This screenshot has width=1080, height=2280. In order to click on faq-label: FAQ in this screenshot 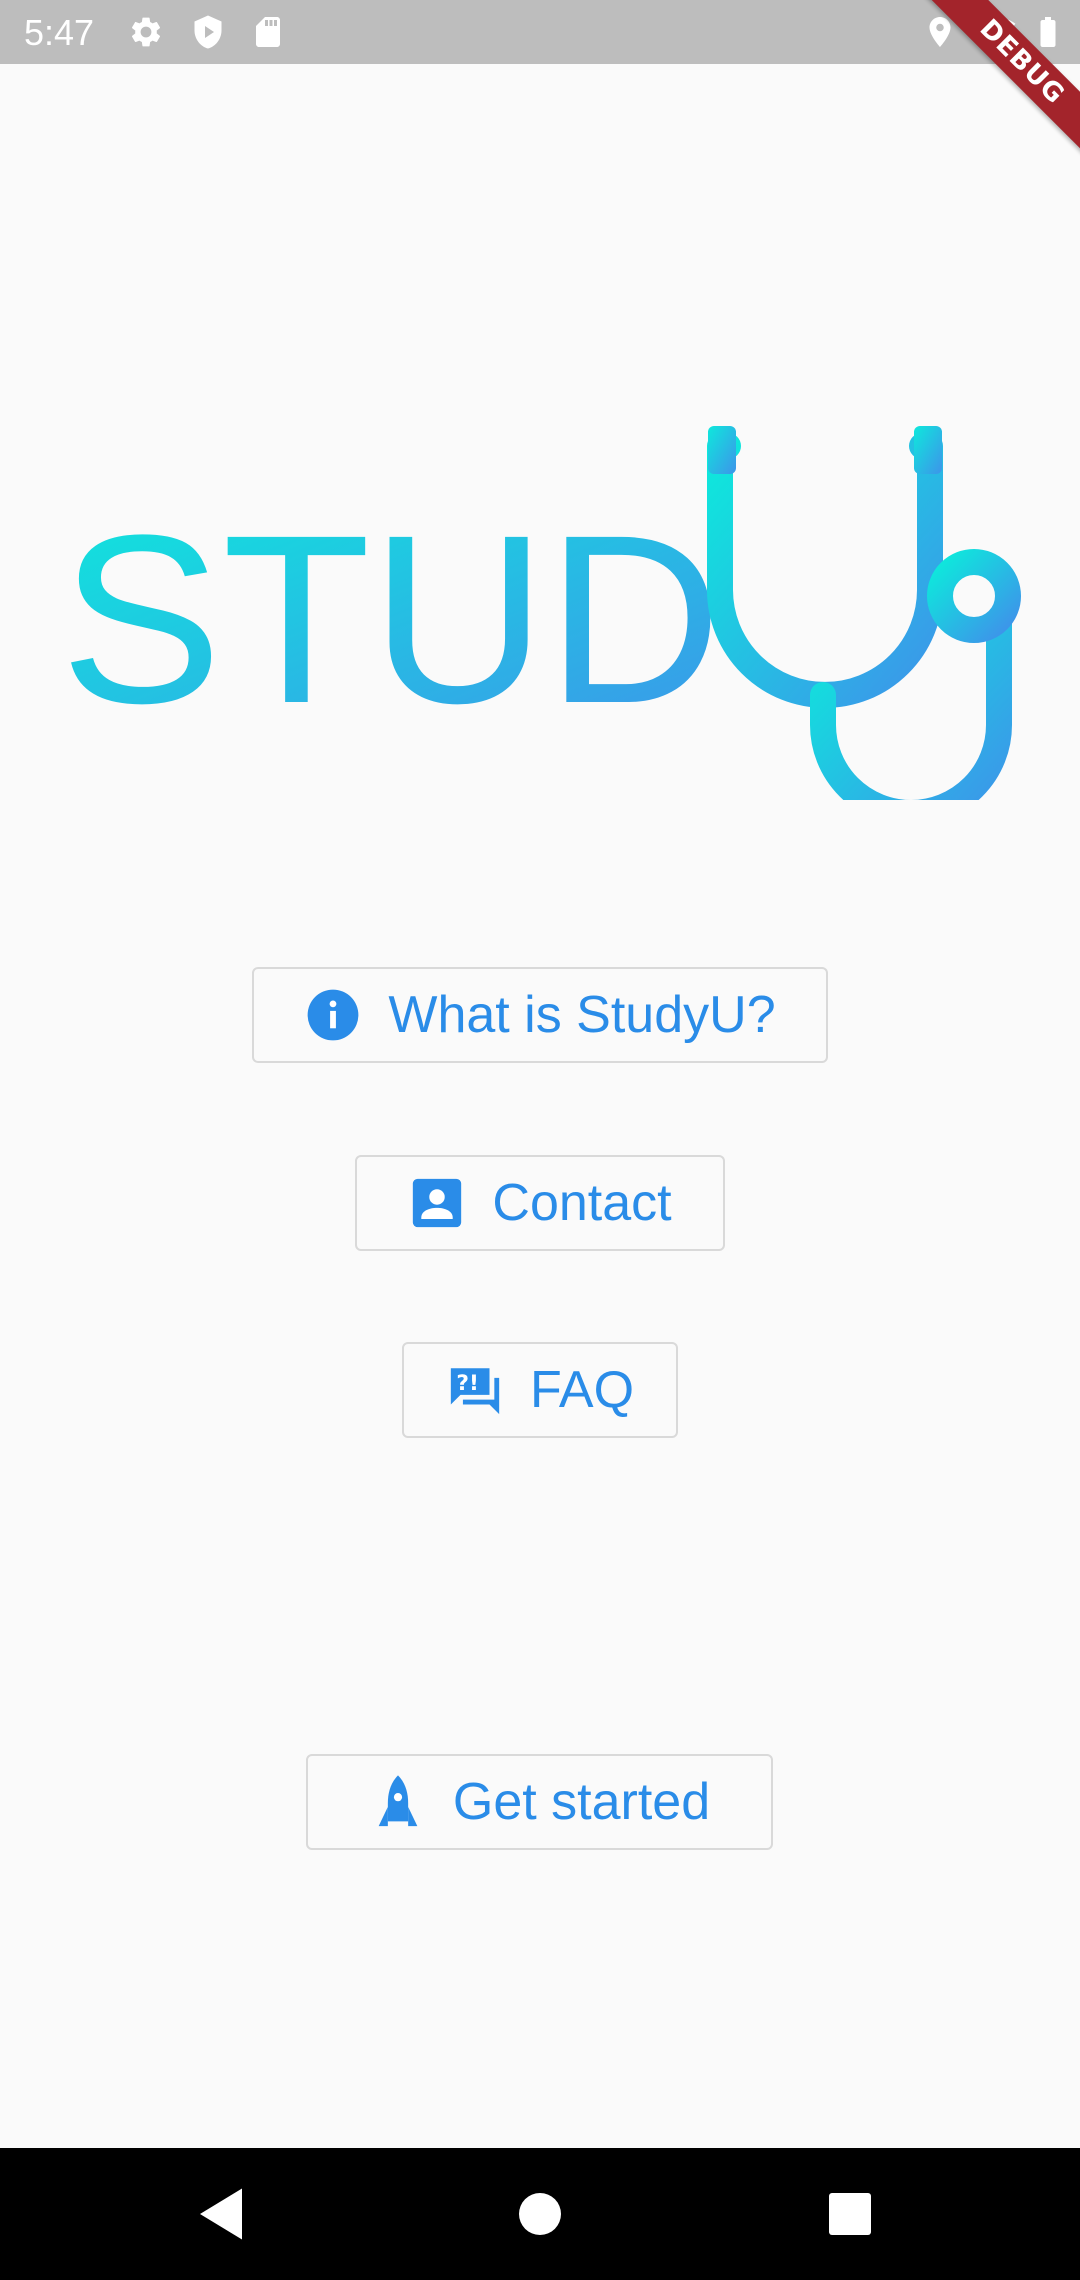, I will do `click(582, 1390)`.